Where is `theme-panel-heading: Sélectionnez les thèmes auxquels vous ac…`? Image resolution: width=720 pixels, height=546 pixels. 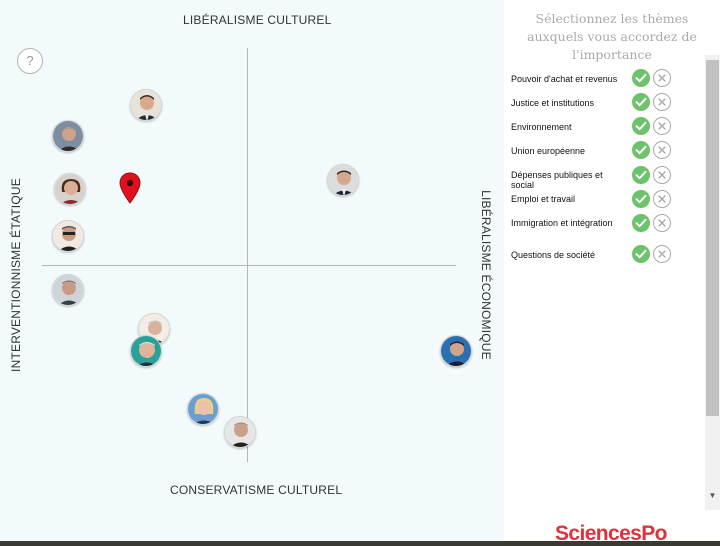
theme-panel-heading: Sélectionnez les thèmes auxquels vous ac… is located at coordinates (612, 36).